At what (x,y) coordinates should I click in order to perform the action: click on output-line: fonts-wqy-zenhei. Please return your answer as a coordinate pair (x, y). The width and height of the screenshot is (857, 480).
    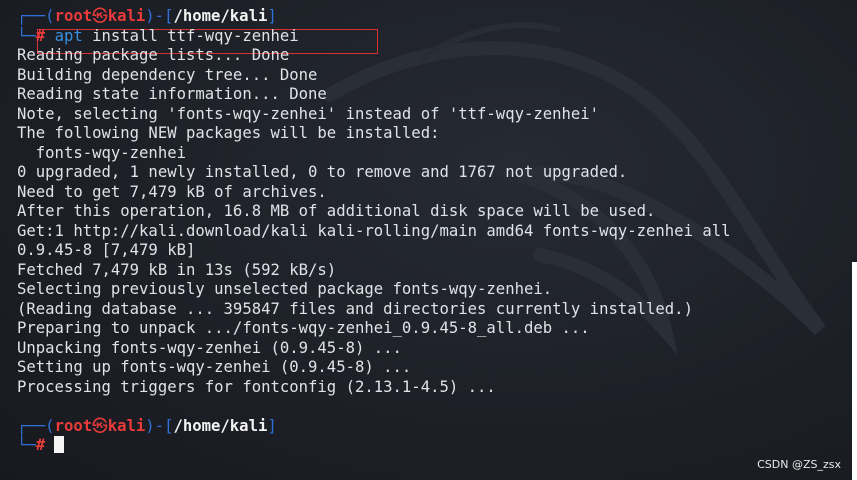
    Looking at the image, I should click on (101, 152).